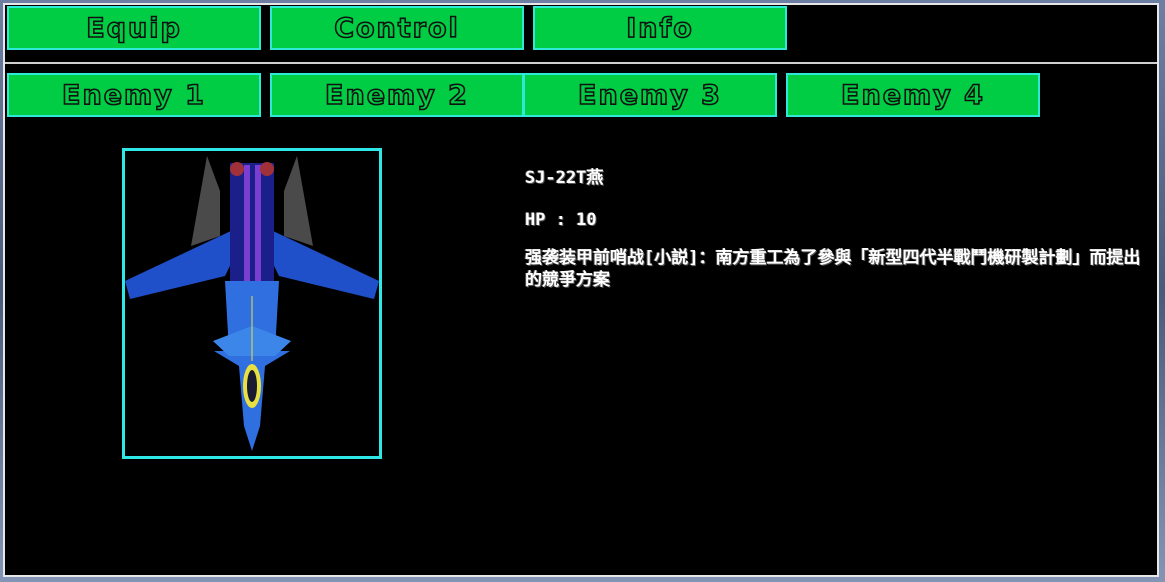  Describe the element at coordinates (913, 95) in the screenshot. I see `tab-enemy-4: Enemy 4` at that location.